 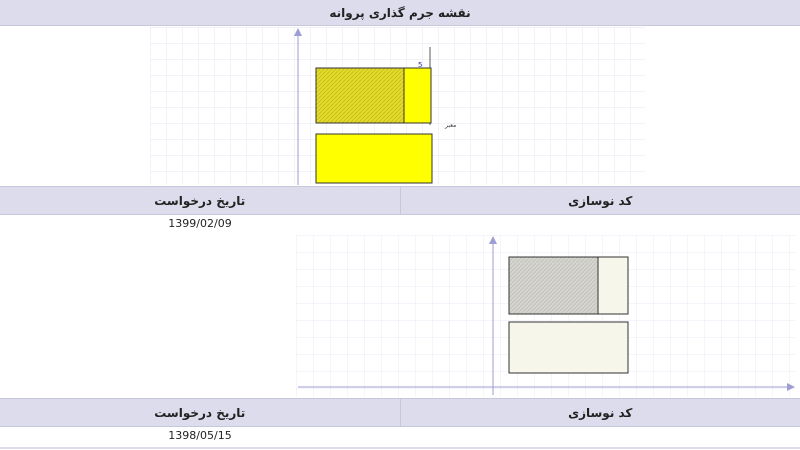 What do you see at coordinates (200, 412) in the screenshot?
I see `header-date-2: تاریخ درخواست` at bounding box center [200, 412].